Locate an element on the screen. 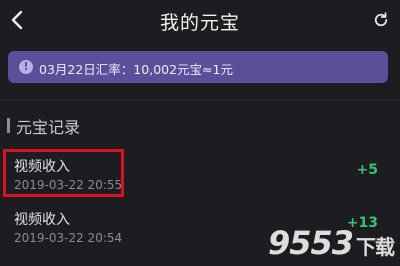 The height and width of the screenshot is (266, 400). section-accent-bar is located at coordinates (8, 125).